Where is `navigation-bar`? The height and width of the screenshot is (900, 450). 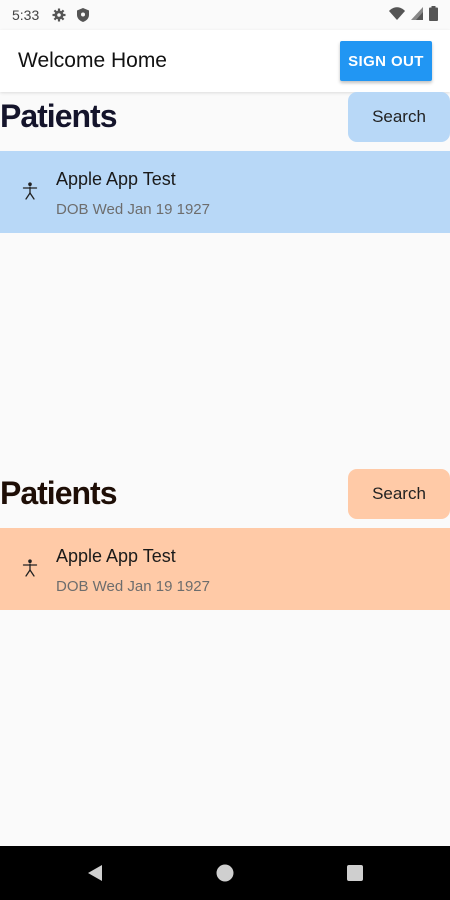
navigation-bar is located at coordinates (225, 873).